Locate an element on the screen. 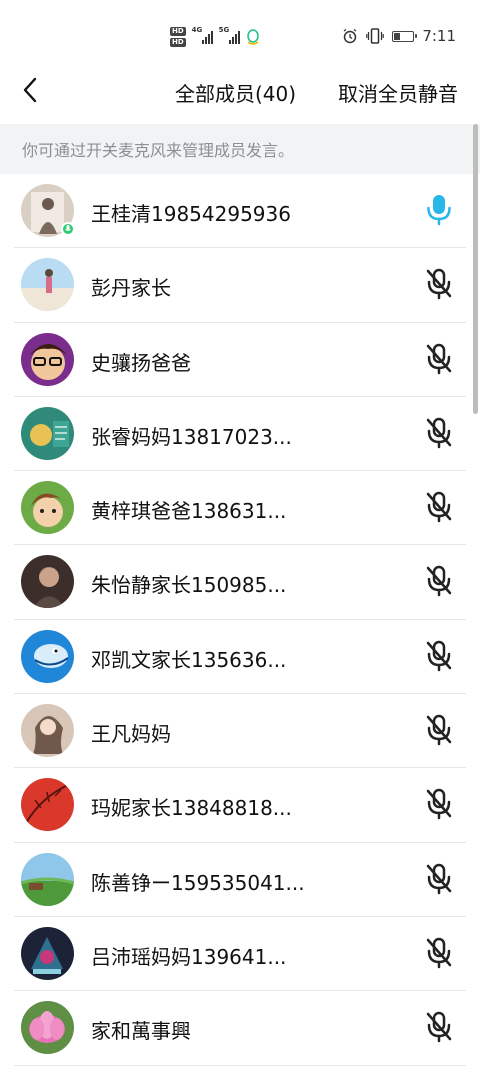 The height and width of the screenshot is (1066, 480). member-name: 王桂清19854295936 is located at coordinates (191, 214).